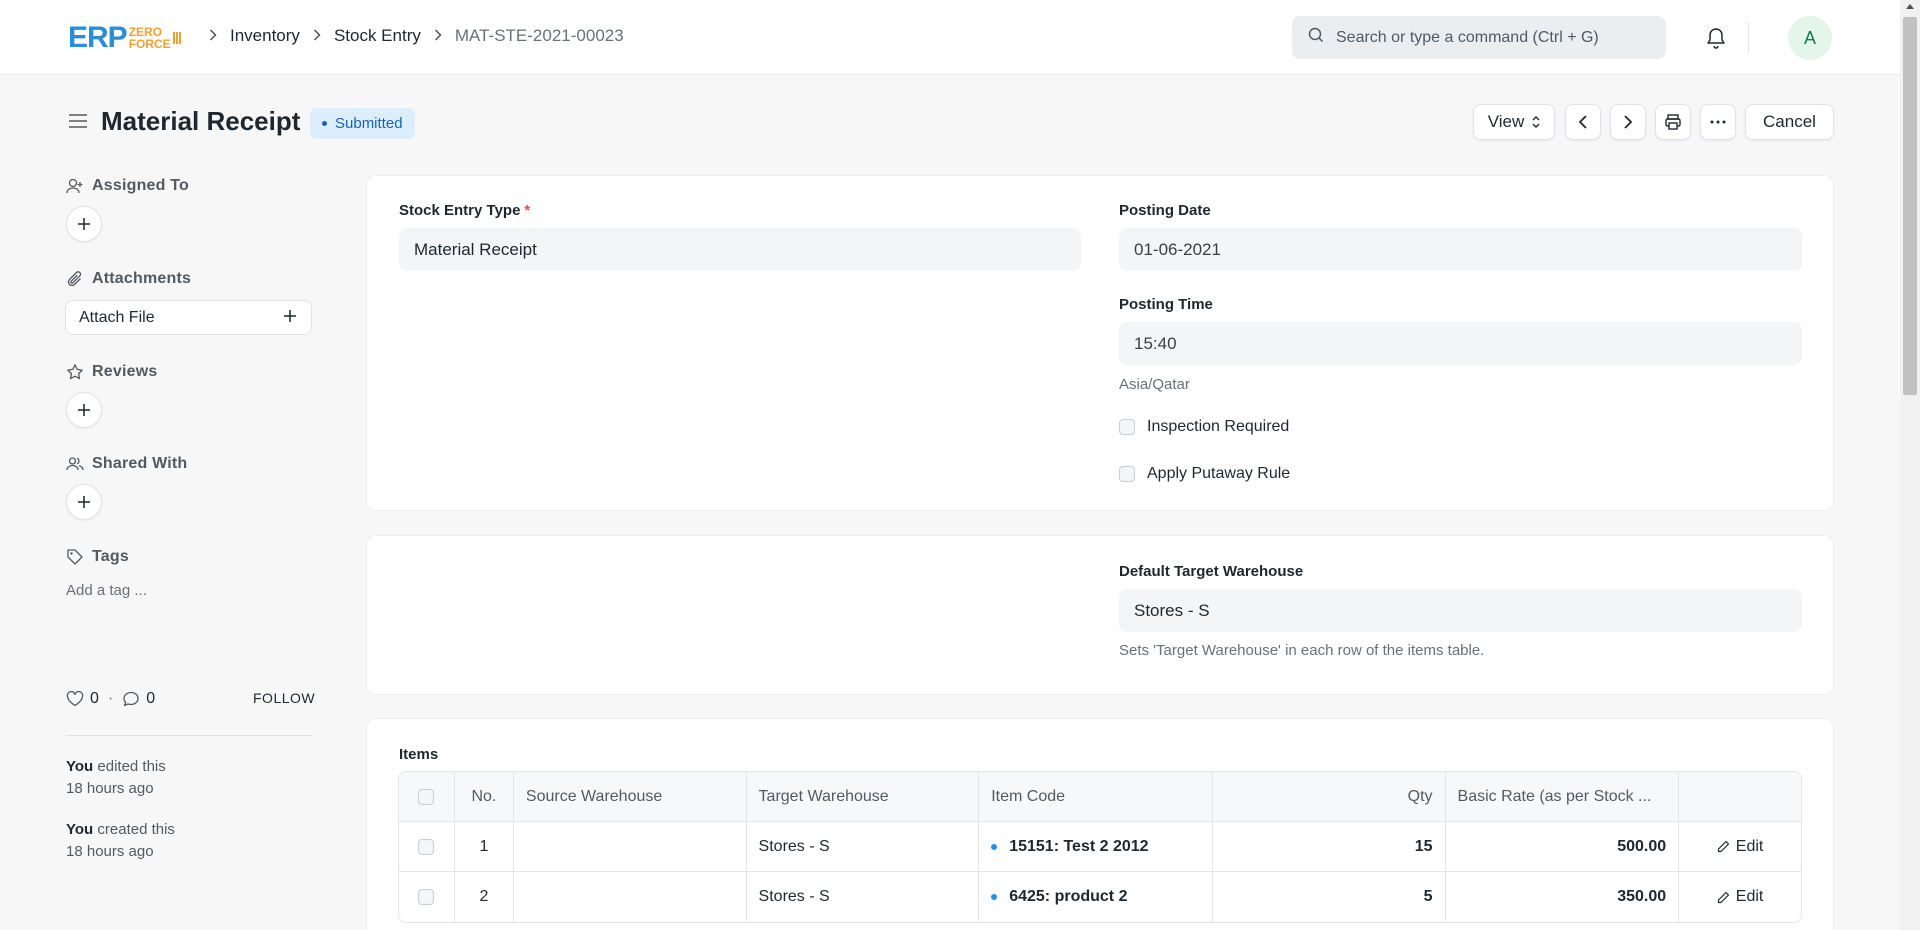 This screenshot has width=1920, height=930. I want to click on activity-who: You, so click(80, 766).